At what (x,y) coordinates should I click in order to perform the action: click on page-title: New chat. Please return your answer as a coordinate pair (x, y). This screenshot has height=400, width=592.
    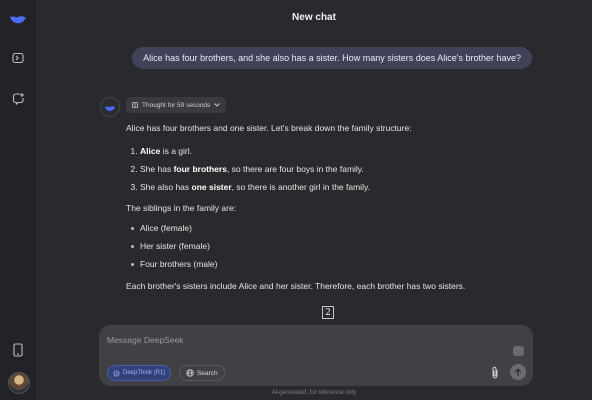
    Looking at the image, I should click on (314, 17).